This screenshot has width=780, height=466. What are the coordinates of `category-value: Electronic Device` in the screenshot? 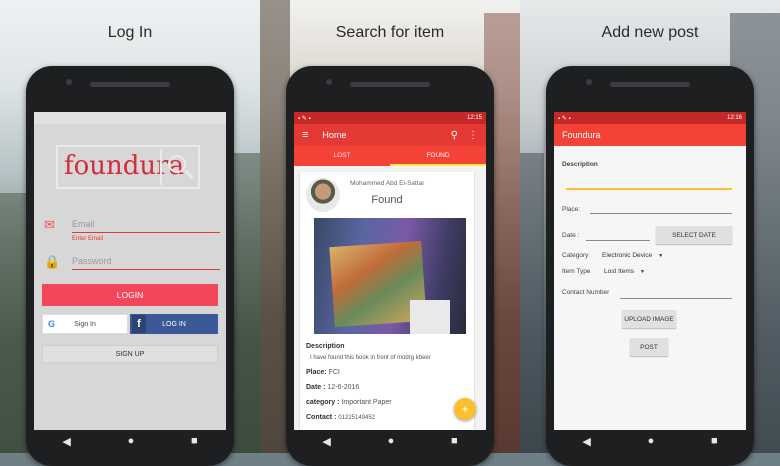 It's located at (627, 255).